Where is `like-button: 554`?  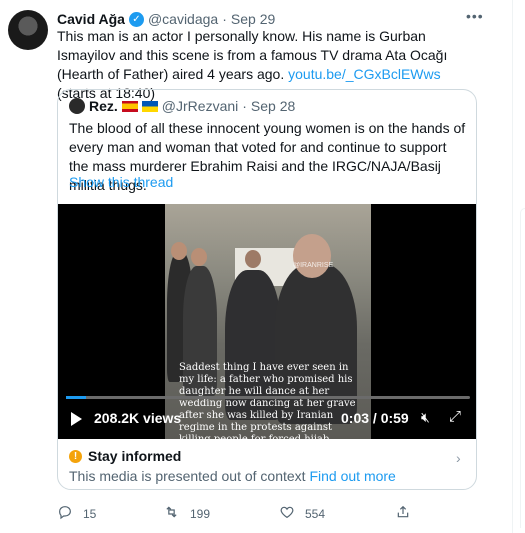 like-button: 554 is located at coordinates (302, 514).